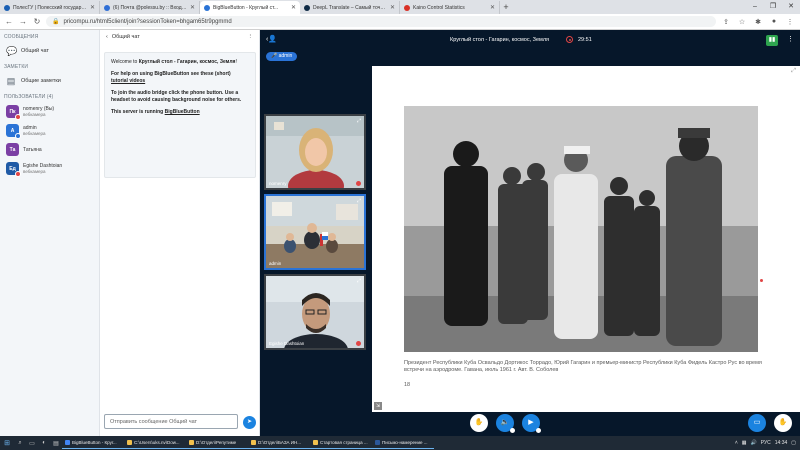 This screenshot has height=450, width=800. Describe the element at coordinates (271, 39) in the screenshot. I see `toggle-userlist-icon: ‹👤` at that location.